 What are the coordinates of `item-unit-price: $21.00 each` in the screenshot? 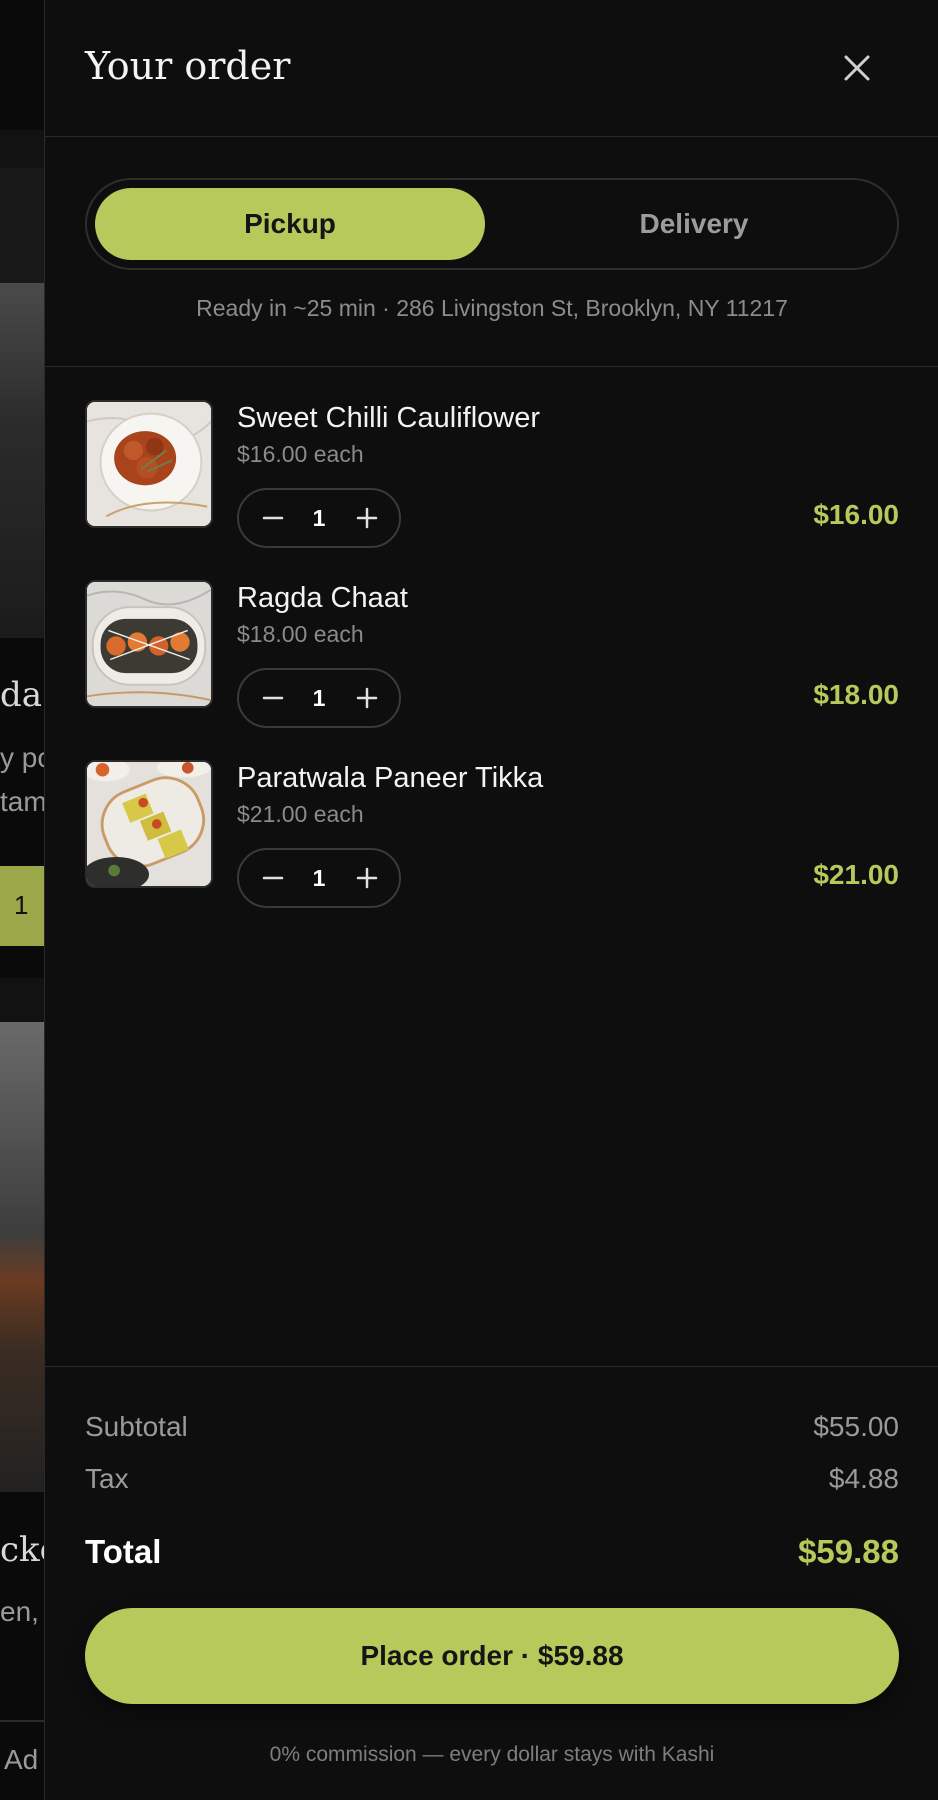 It's located at (300, 814).